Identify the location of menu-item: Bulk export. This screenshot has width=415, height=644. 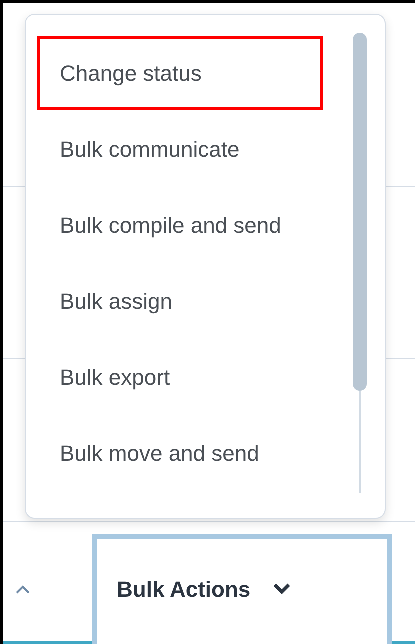
(180, 377).